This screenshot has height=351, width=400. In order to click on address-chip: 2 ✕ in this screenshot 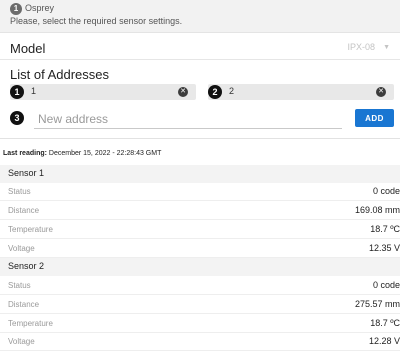, I will do `click(301, 92)`.